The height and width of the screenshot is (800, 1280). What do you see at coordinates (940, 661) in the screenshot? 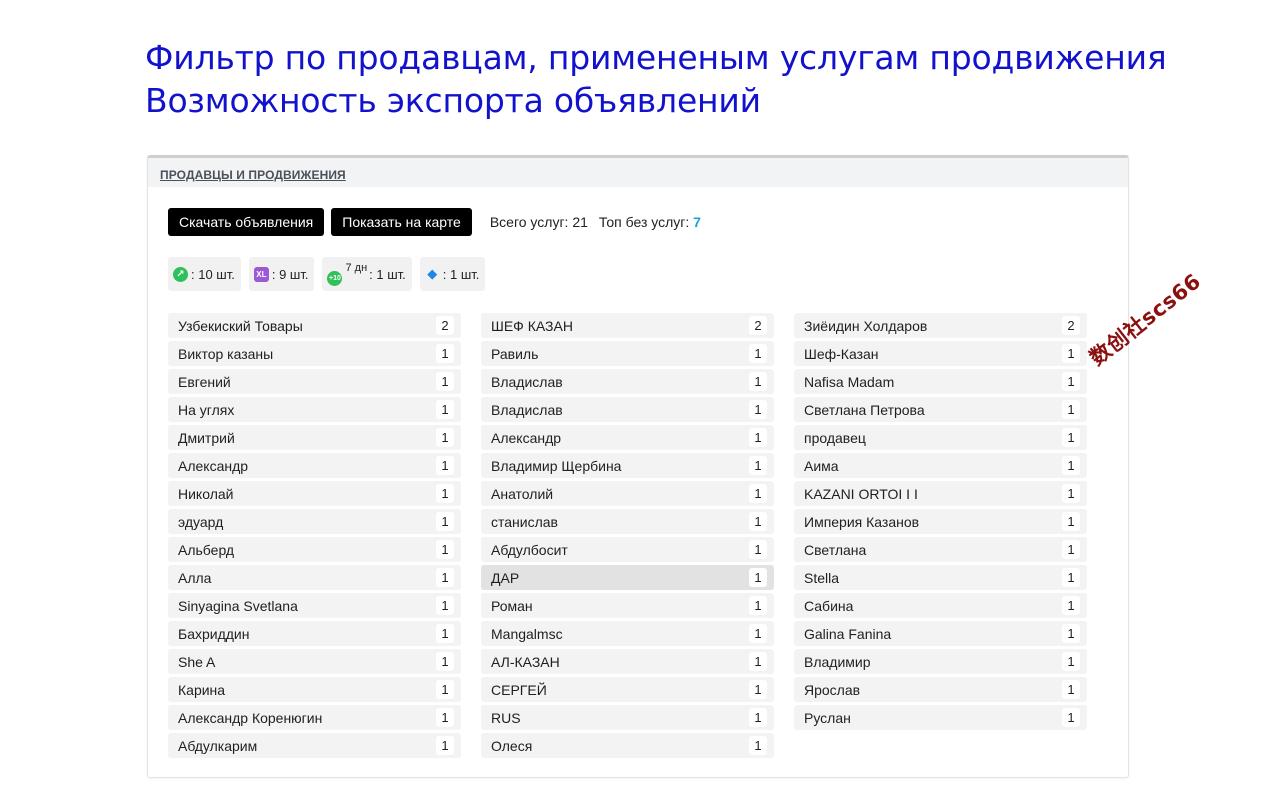
I see `seller-row: Владимир 1` at bounding box center [940, 661].